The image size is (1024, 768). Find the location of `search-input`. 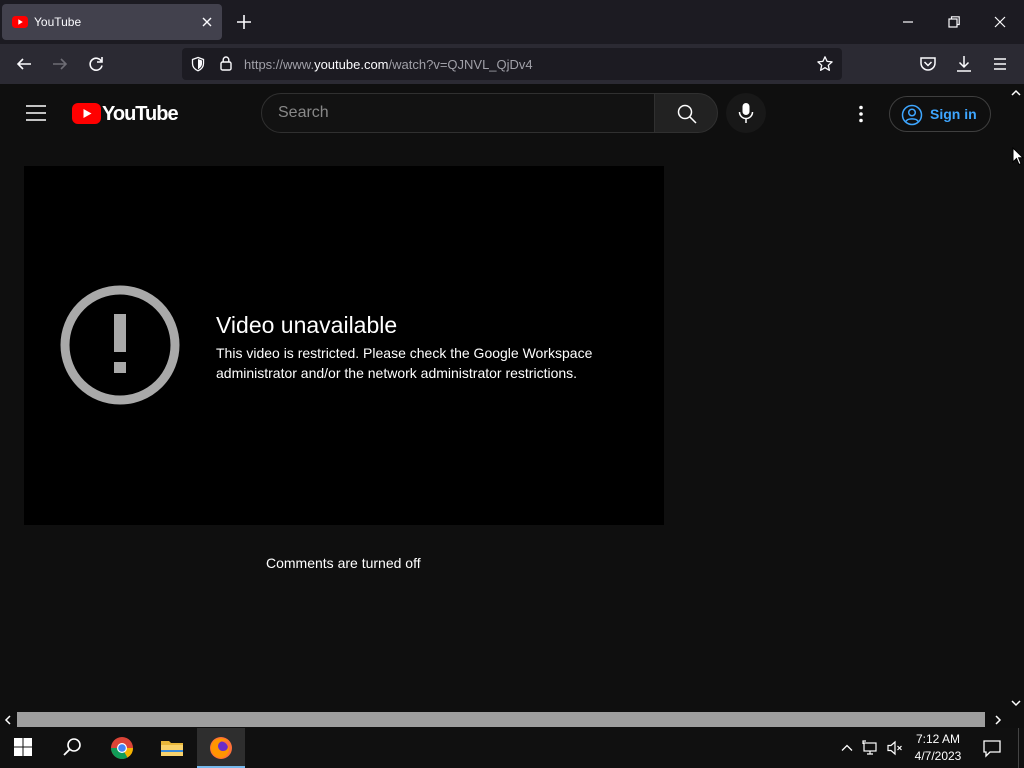

search-input is located at coordinates (458, 113).